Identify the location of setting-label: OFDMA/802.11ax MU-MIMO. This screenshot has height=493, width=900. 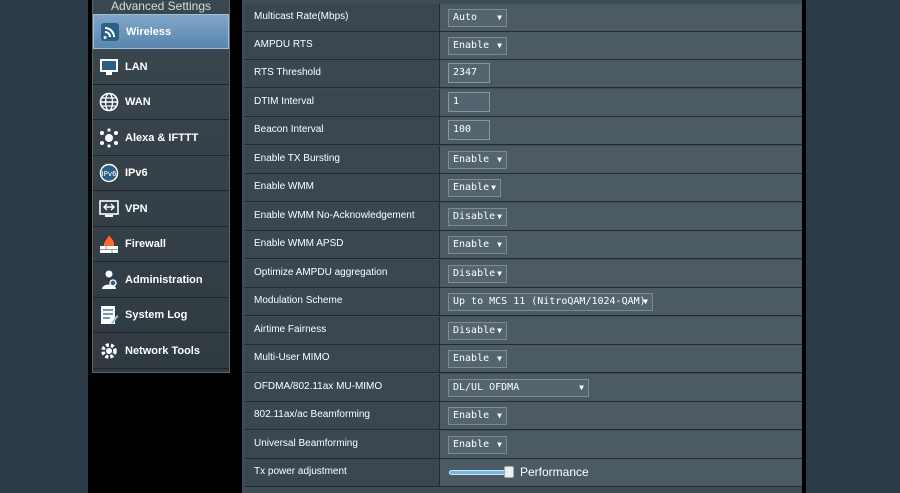
(318, 386).